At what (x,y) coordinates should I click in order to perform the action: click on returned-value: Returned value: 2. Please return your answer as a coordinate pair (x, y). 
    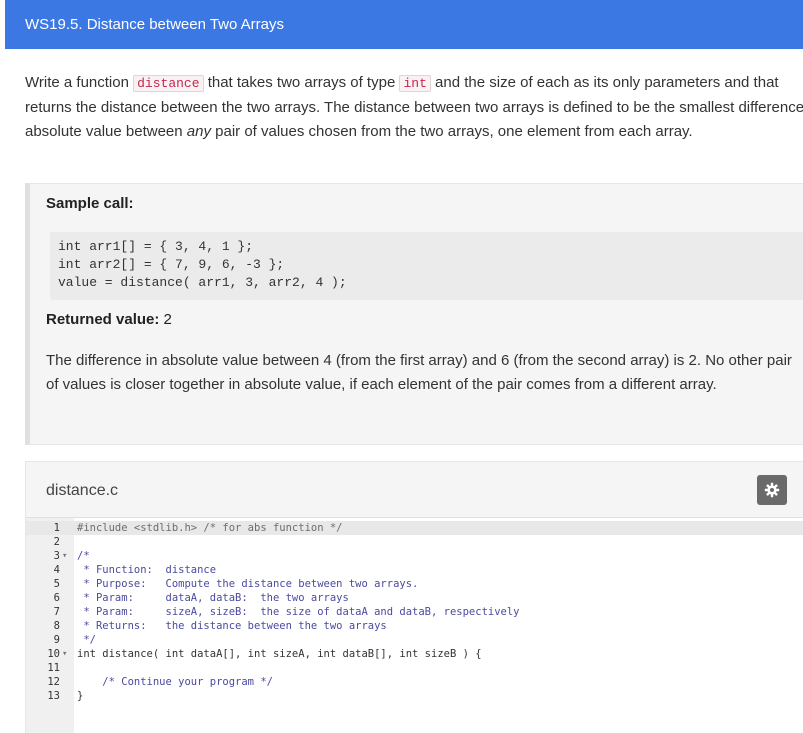
    Looking at the image, I should click on (109, 319).